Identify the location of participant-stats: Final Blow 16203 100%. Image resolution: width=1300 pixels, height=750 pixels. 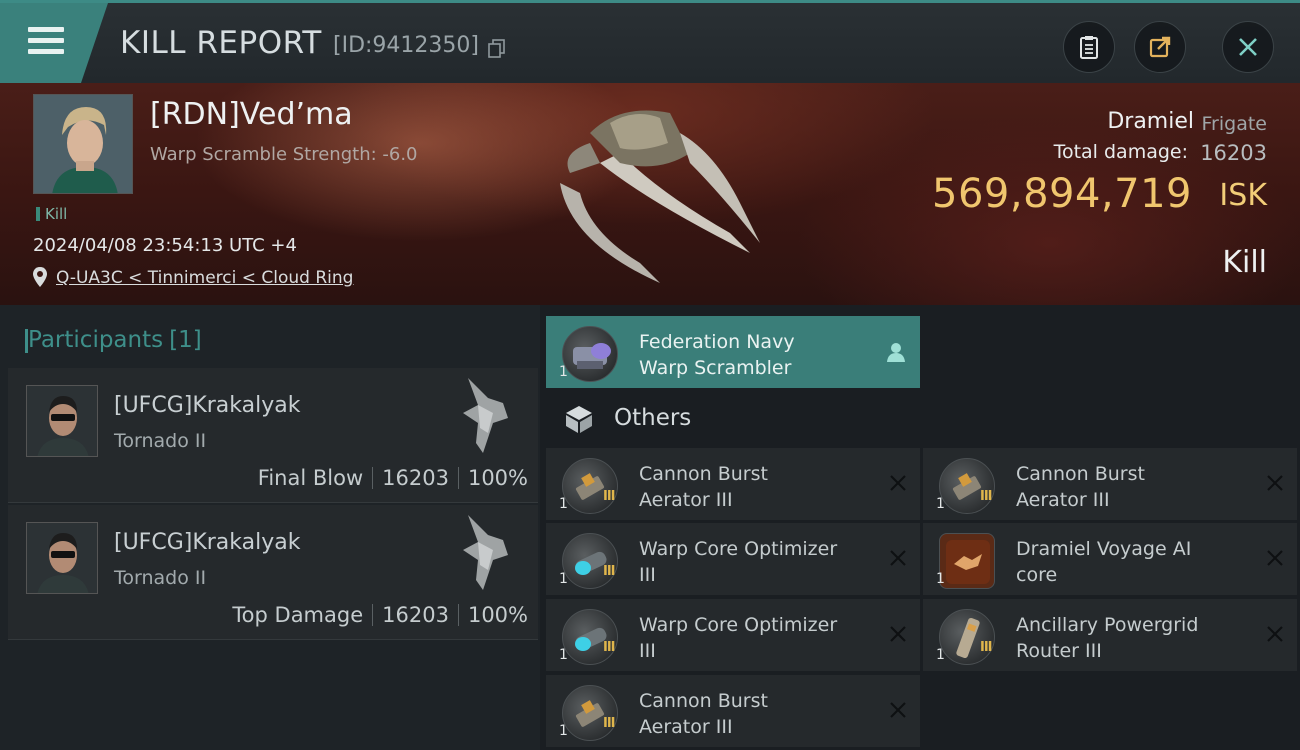
(393, 478).